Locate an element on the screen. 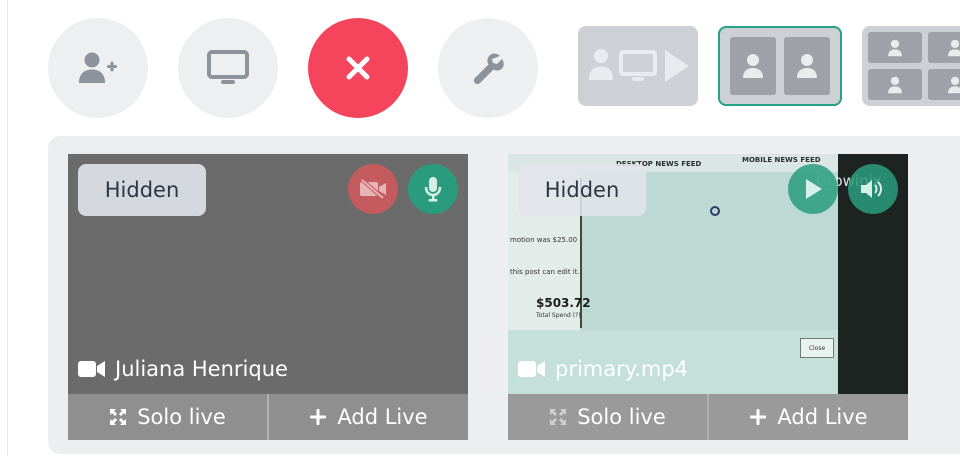 Image resolution: width=960 pixels, height=456 pixels. play-button is located at coordinates (813, 189).